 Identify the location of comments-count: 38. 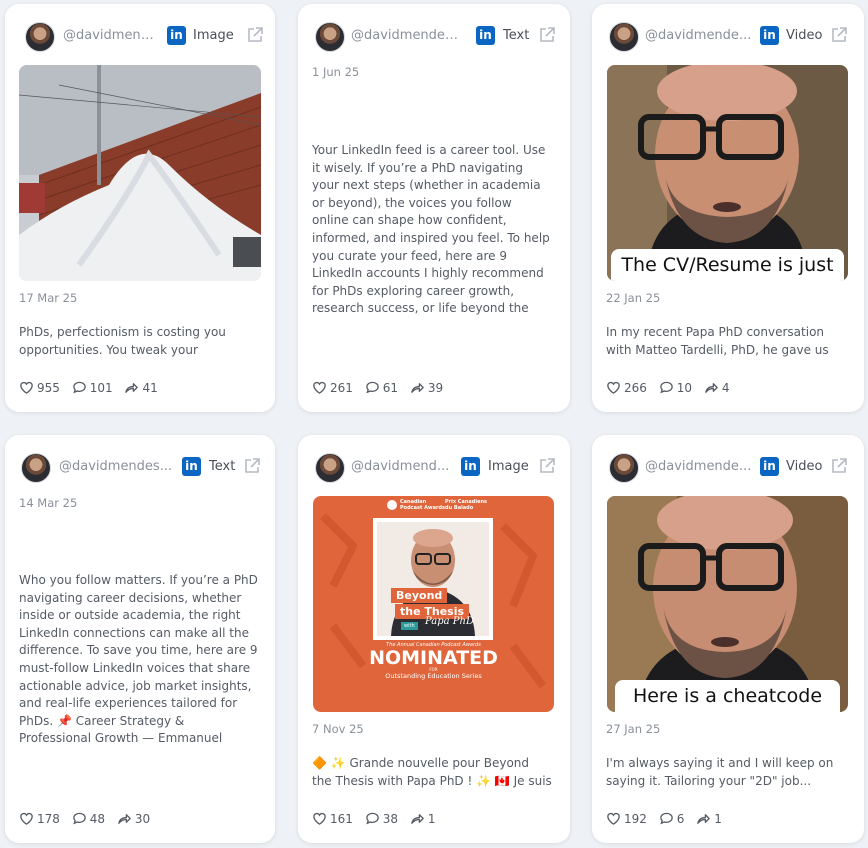
(390, 819).